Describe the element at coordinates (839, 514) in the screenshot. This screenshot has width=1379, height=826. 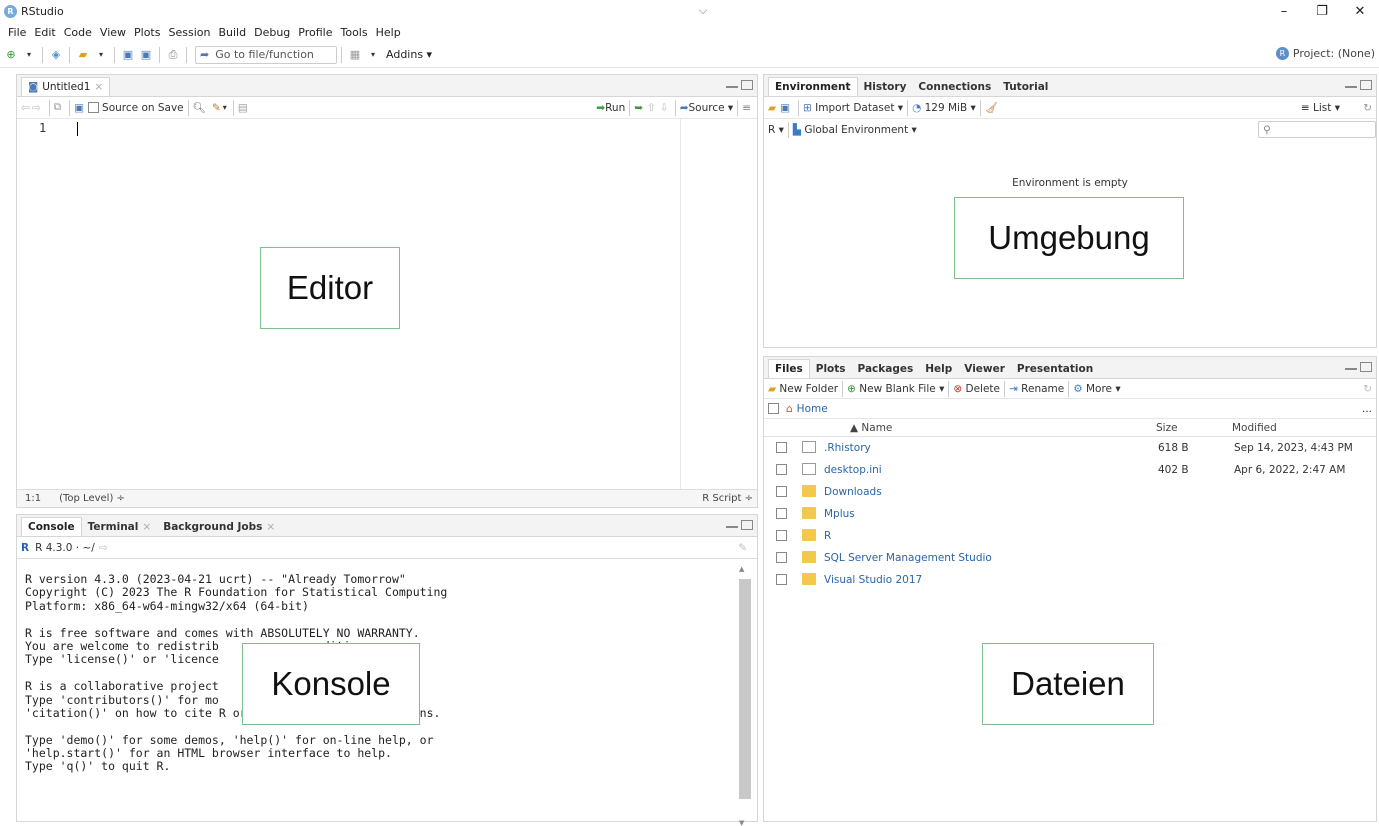
I see `file-name: Mplus` at that location.